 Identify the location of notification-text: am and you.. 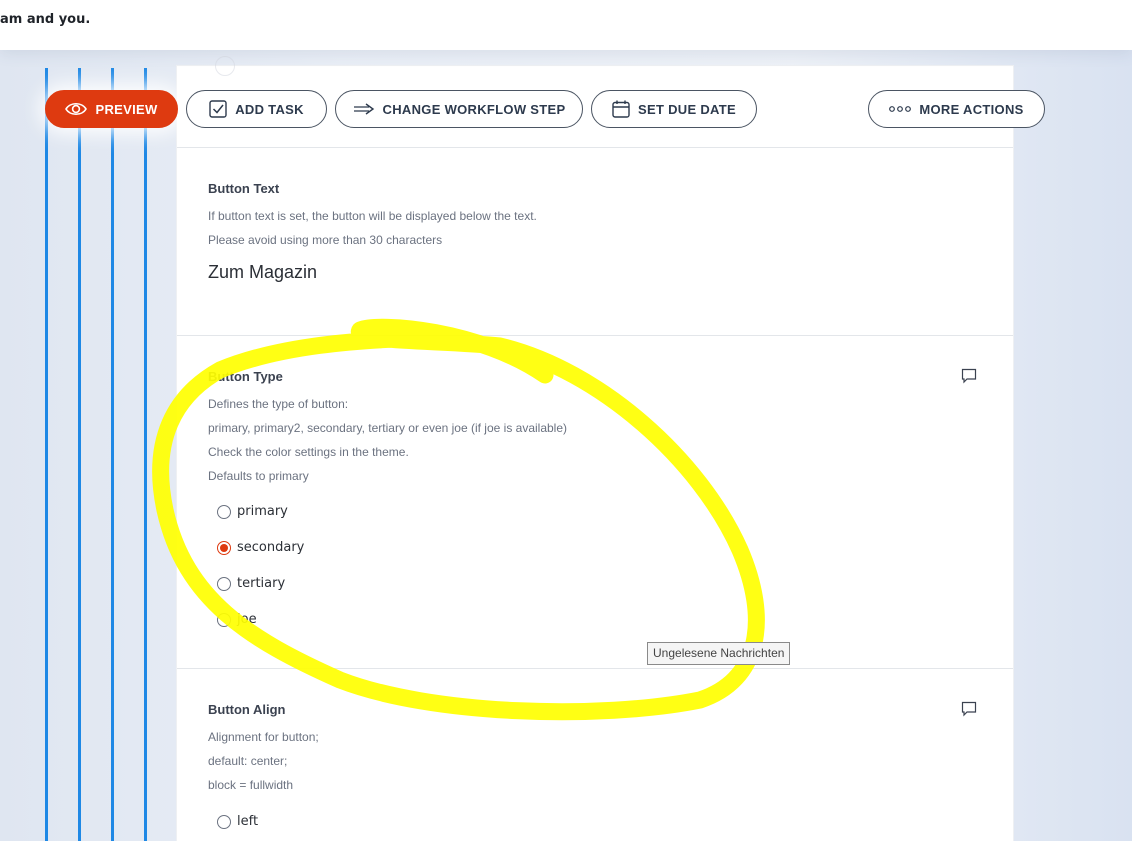
(45, 19).